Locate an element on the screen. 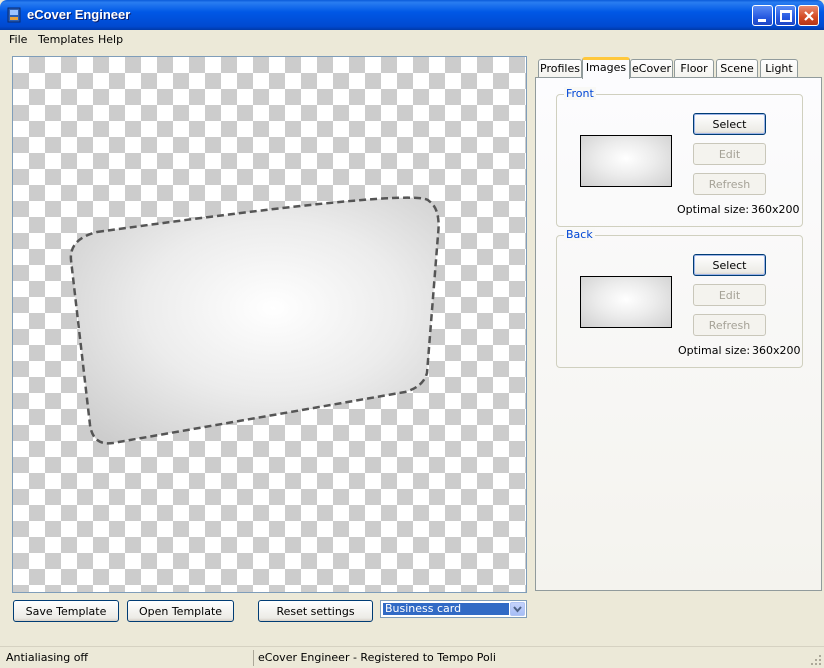  maximize-icon is located at coordinates (786, 16).